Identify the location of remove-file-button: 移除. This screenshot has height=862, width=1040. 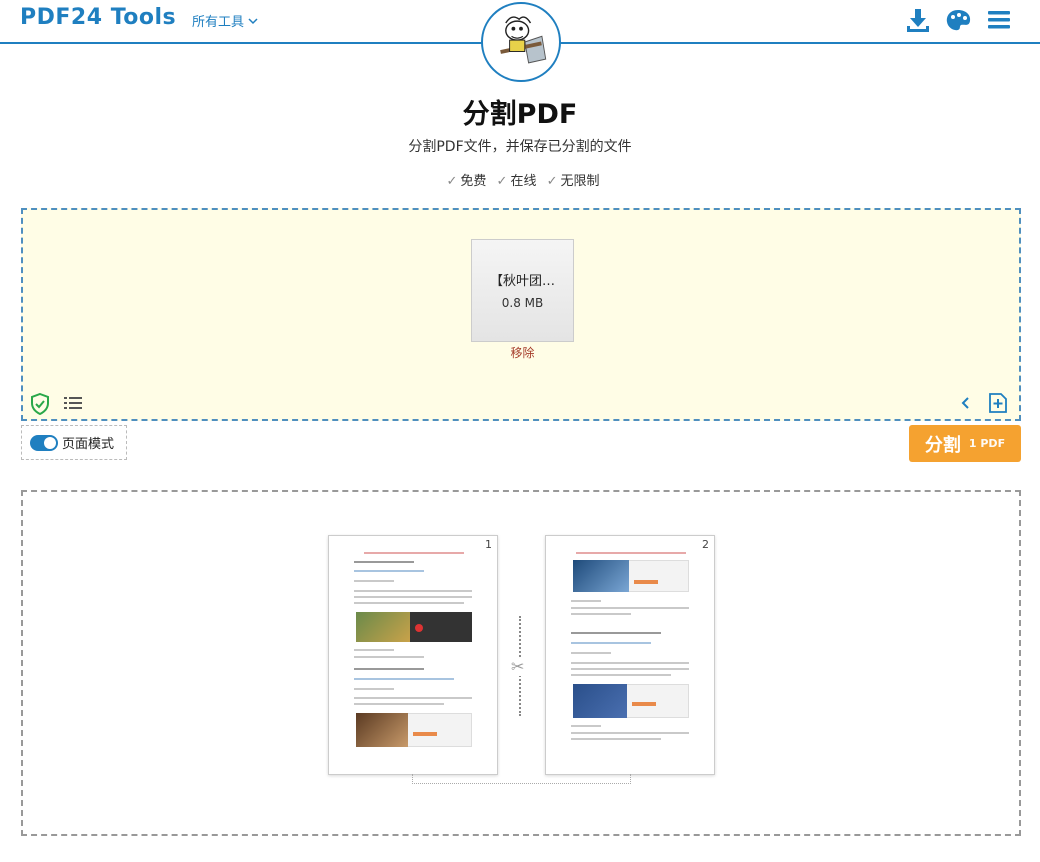
(522, 352).